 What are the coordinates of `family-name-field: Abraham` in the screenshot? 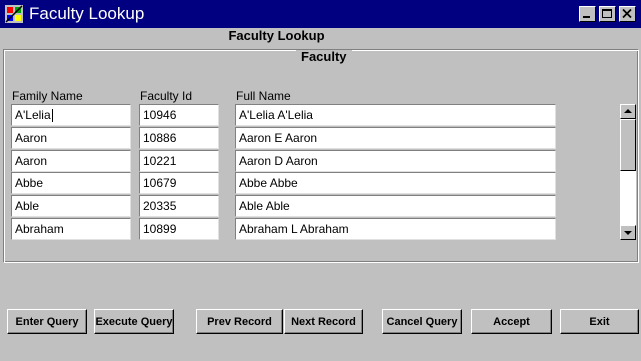 It's located at (71, 229).